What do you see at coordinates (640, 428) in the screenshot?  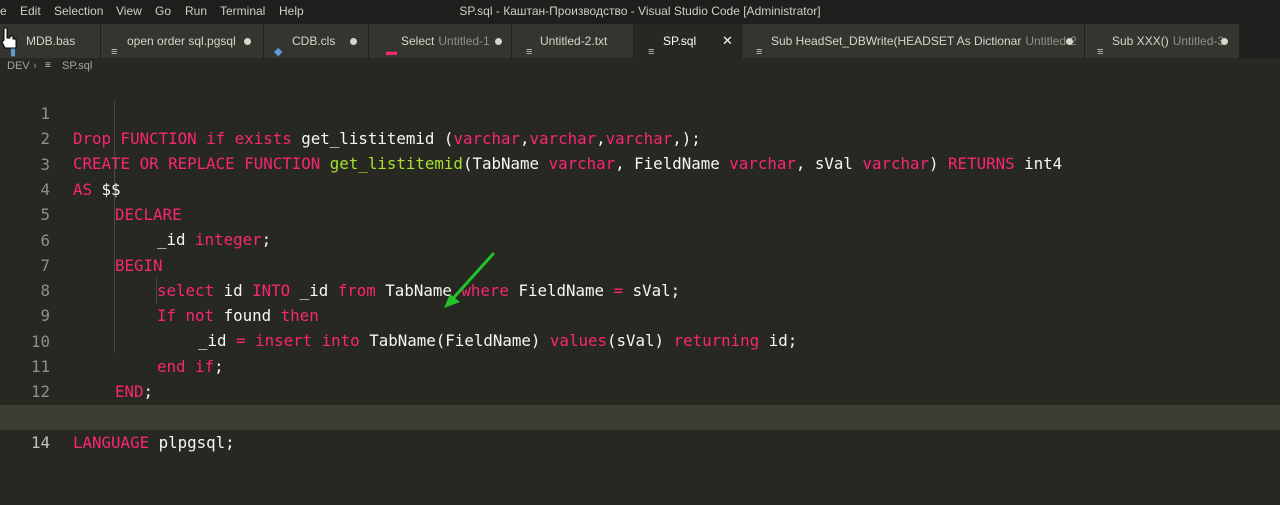 I see `code-line-current: 14` at bounding box center [640, 428].